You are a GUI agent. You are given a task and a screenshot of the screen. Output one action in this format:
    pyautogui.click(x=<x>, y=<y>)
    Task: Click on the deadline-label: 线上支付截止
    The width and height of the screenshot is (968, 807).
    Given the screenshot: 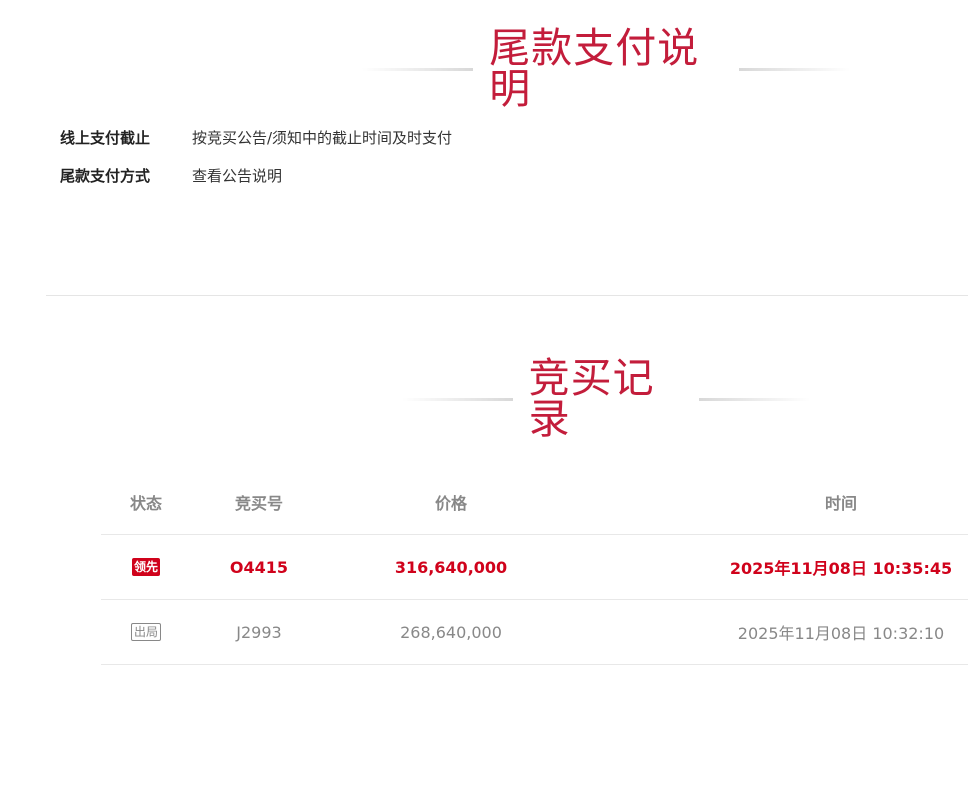 What is the action you would take?
    pyautogui.click(x=105, y=137)
    